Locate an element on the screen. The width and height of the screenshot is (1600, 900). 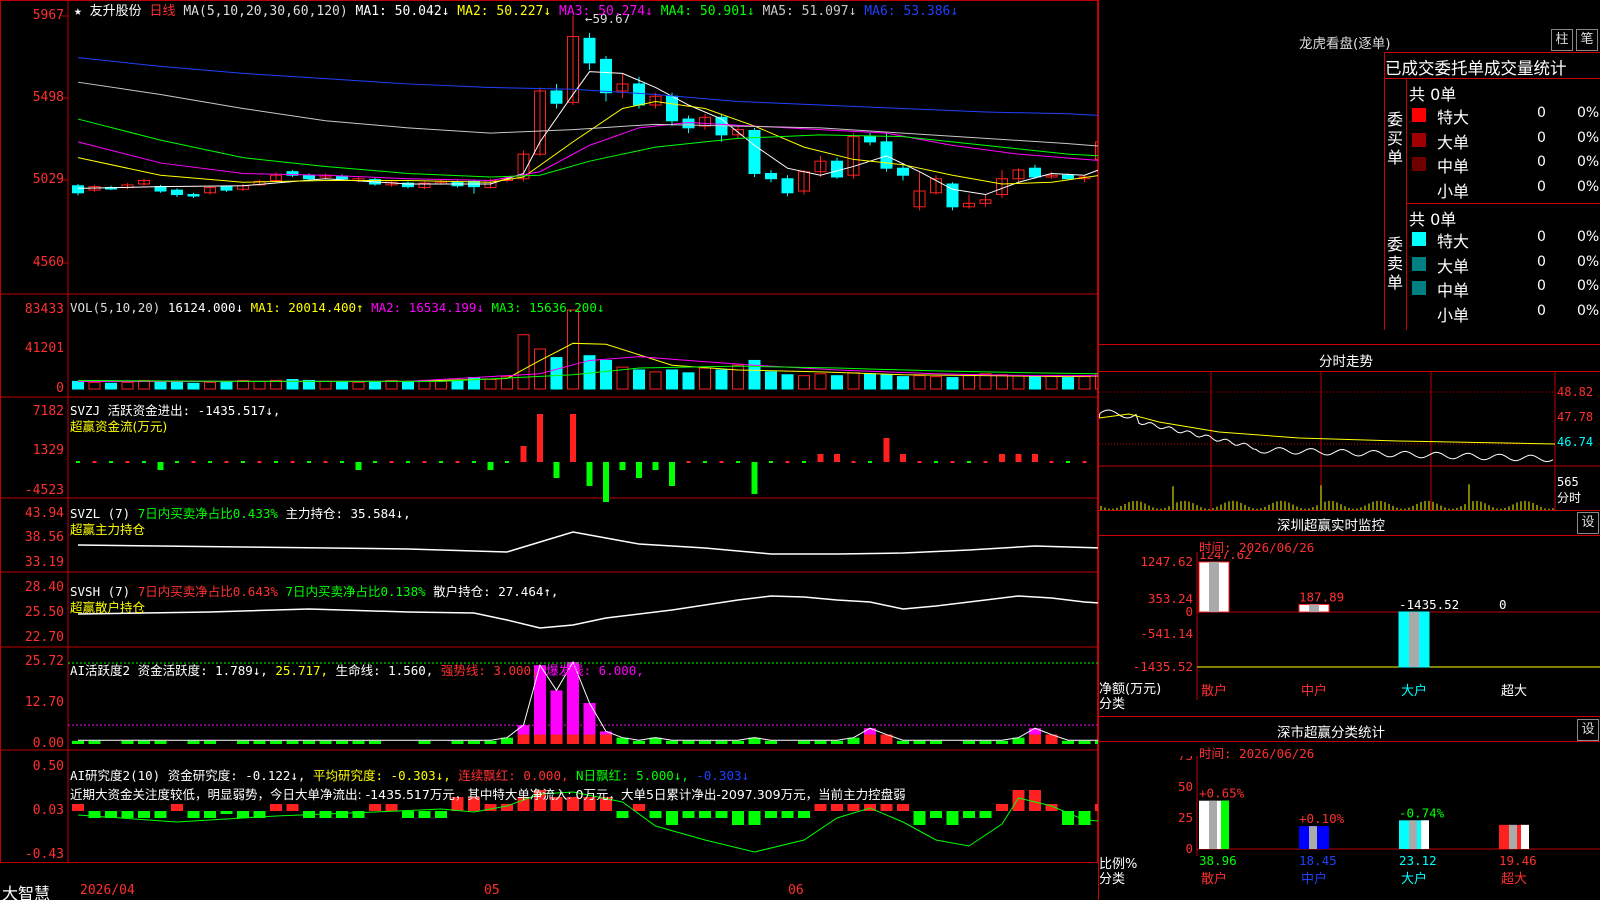
monitor-bar is located at coordinates (1214, 587).